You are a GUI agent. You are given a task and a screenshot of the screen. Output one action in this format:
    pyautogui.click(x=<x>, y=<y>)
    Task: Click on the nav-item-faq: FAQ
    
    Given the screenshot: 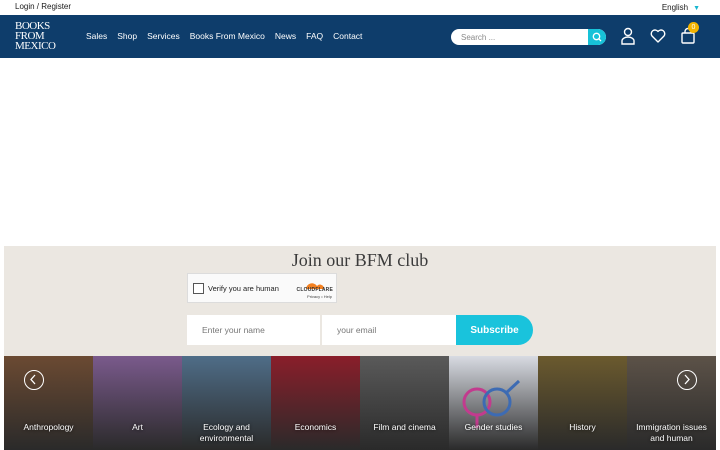 What is the action you would take?
    pyautogui.click(x=314, y=36)
    